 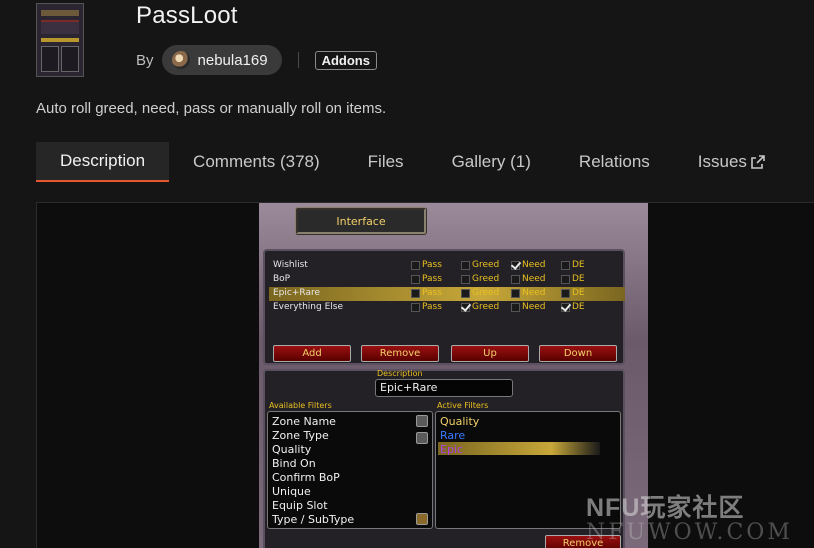 What do you see at coordinates (451, 449) in the screenshot?
I see `list-item: Epic` at bounding box center [451, 449].